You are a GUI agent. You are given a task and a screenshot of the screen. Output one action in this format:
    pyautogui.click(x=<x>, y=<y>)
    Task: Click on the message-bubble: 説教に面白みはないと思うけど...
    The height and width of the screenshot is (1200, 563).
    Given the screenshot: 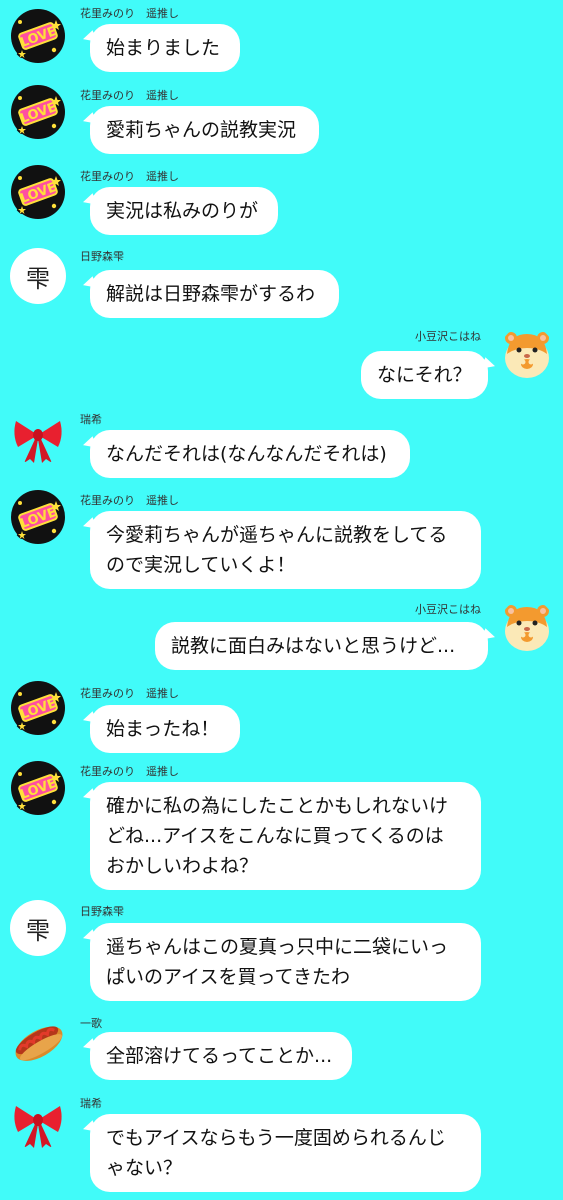 What is the action you would take?
    pyautogui.click(x=321, y=646)
    